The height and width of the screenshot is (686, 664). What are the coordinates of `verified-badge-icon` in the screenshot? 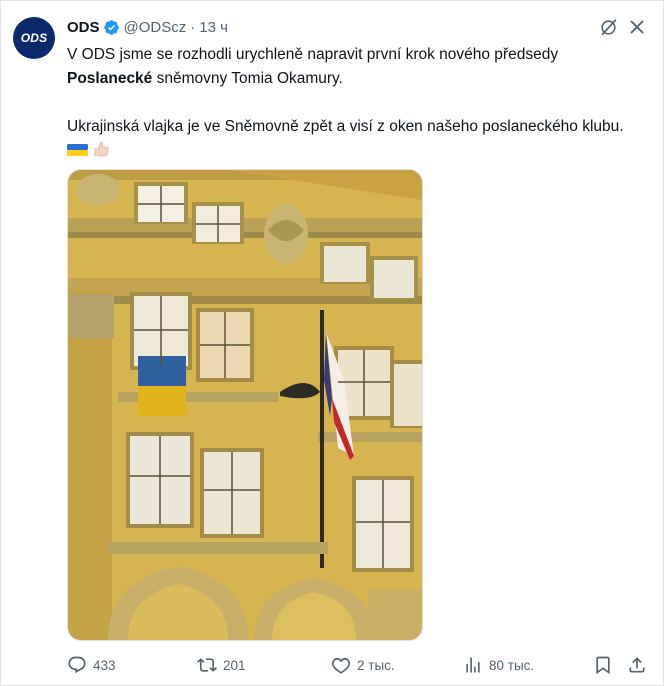 It's located at (111, 27).